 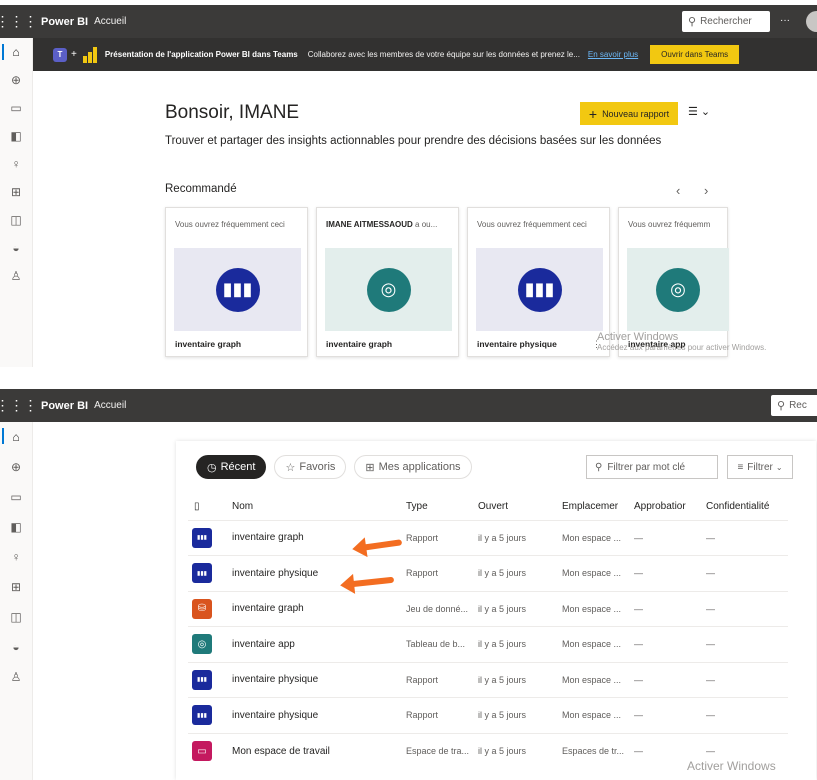 What do you see at coordinates (695, 54) in the screenshot?
I see `open-in-teams-button: Ouvrir dans Teams` at bounding box center [695, 54].